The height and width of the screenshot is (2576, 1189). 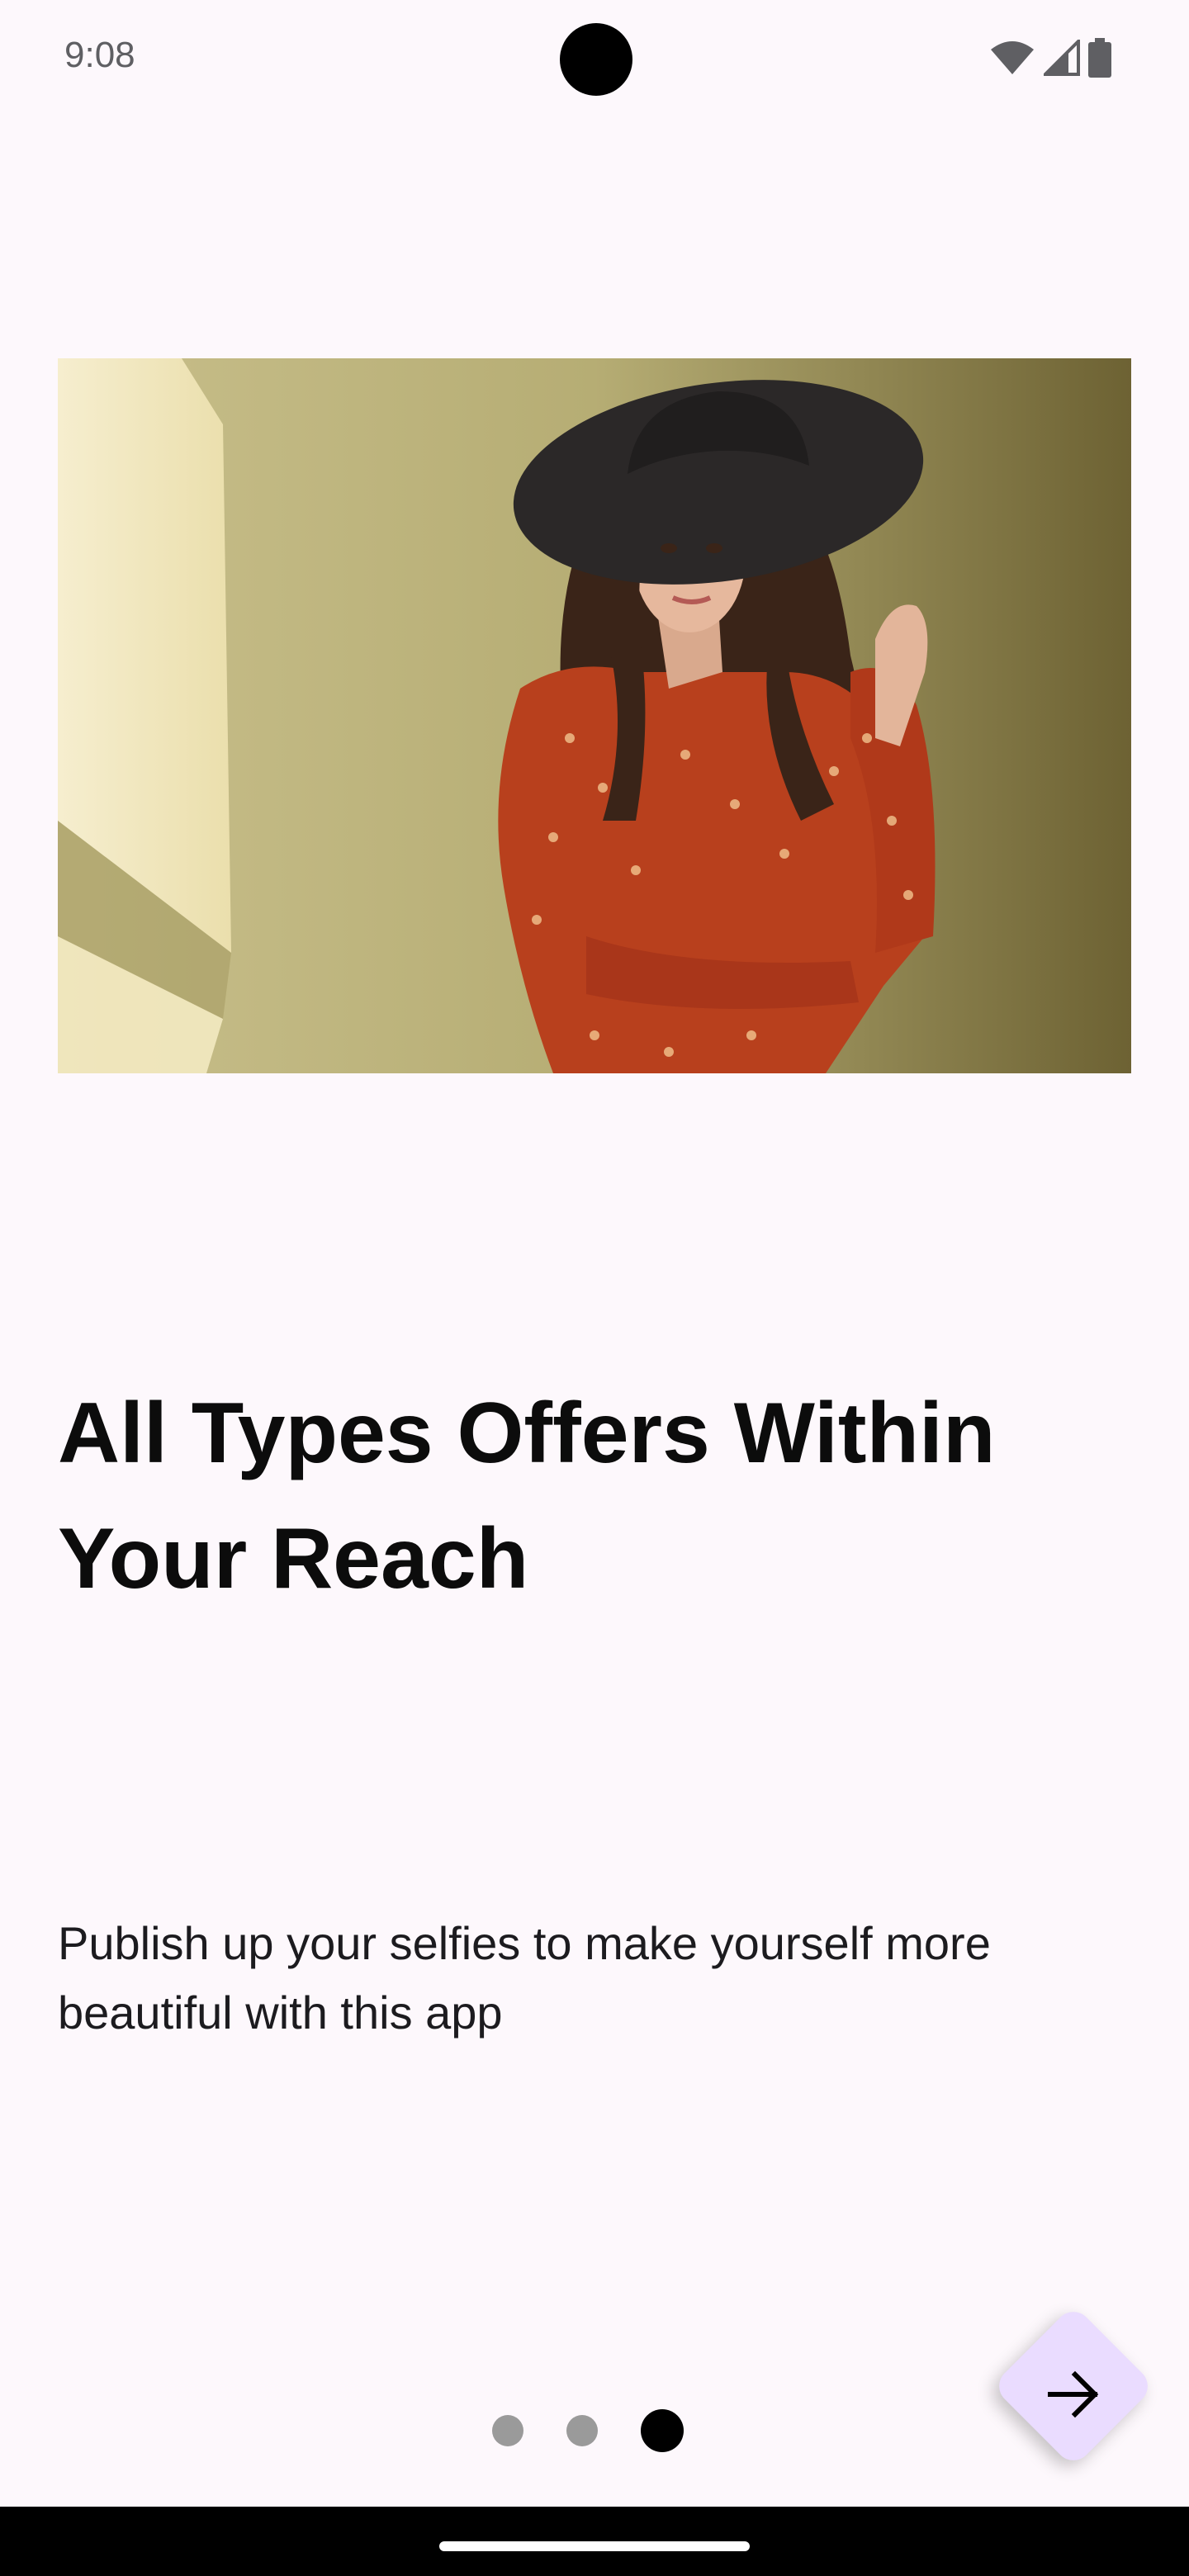 I want to click on status-bar: 9:08, so click(x=594, y=58).